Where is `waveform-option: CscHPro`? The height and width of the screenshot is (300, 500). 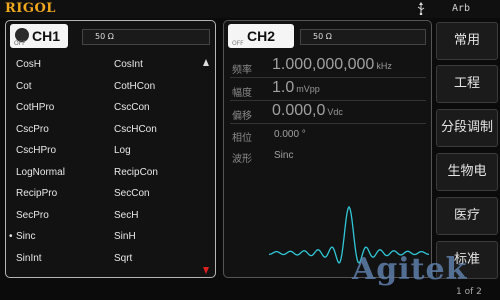
waveform-option: CscHPro is located at coordinates (36, 150).